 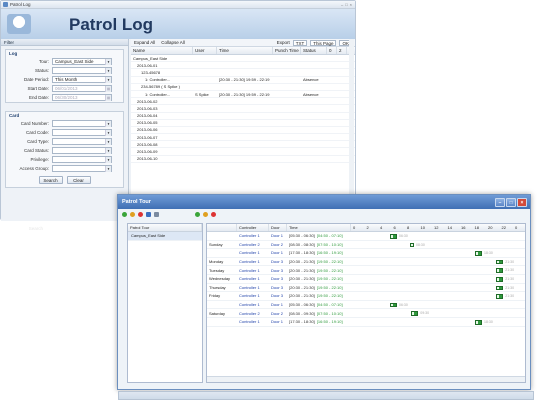 What do you see at coordinates (243, 145) in the screenshot?
I see `tree-row: 2013-06-08` at bounding box center [243, 145].